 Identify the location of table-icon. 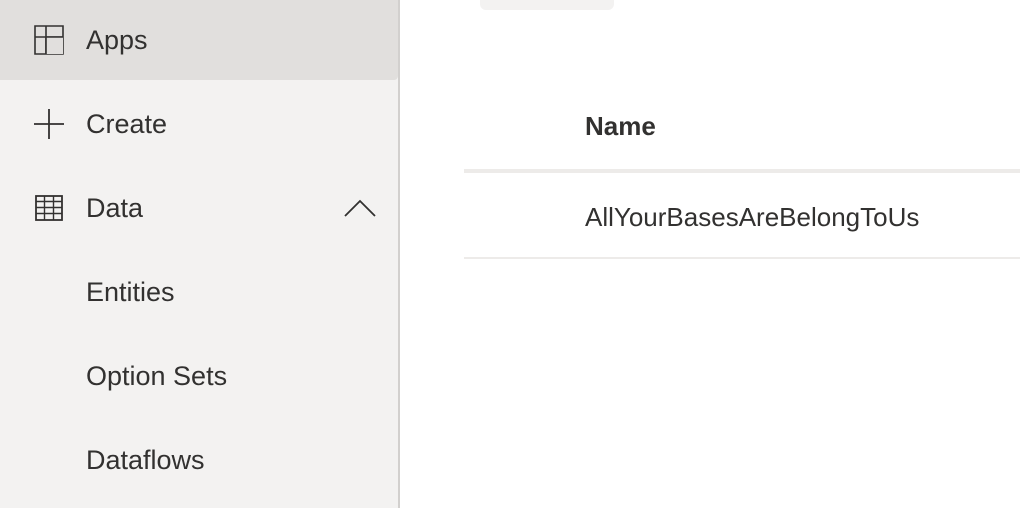
(49, 208).